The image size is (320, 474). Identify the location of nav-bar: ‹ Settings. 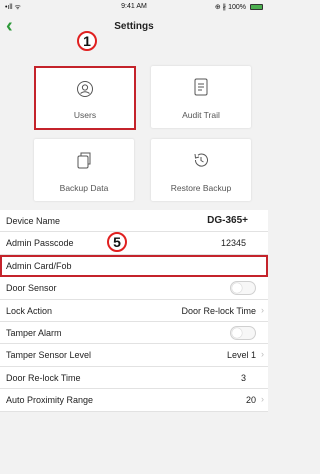
(134, 27).